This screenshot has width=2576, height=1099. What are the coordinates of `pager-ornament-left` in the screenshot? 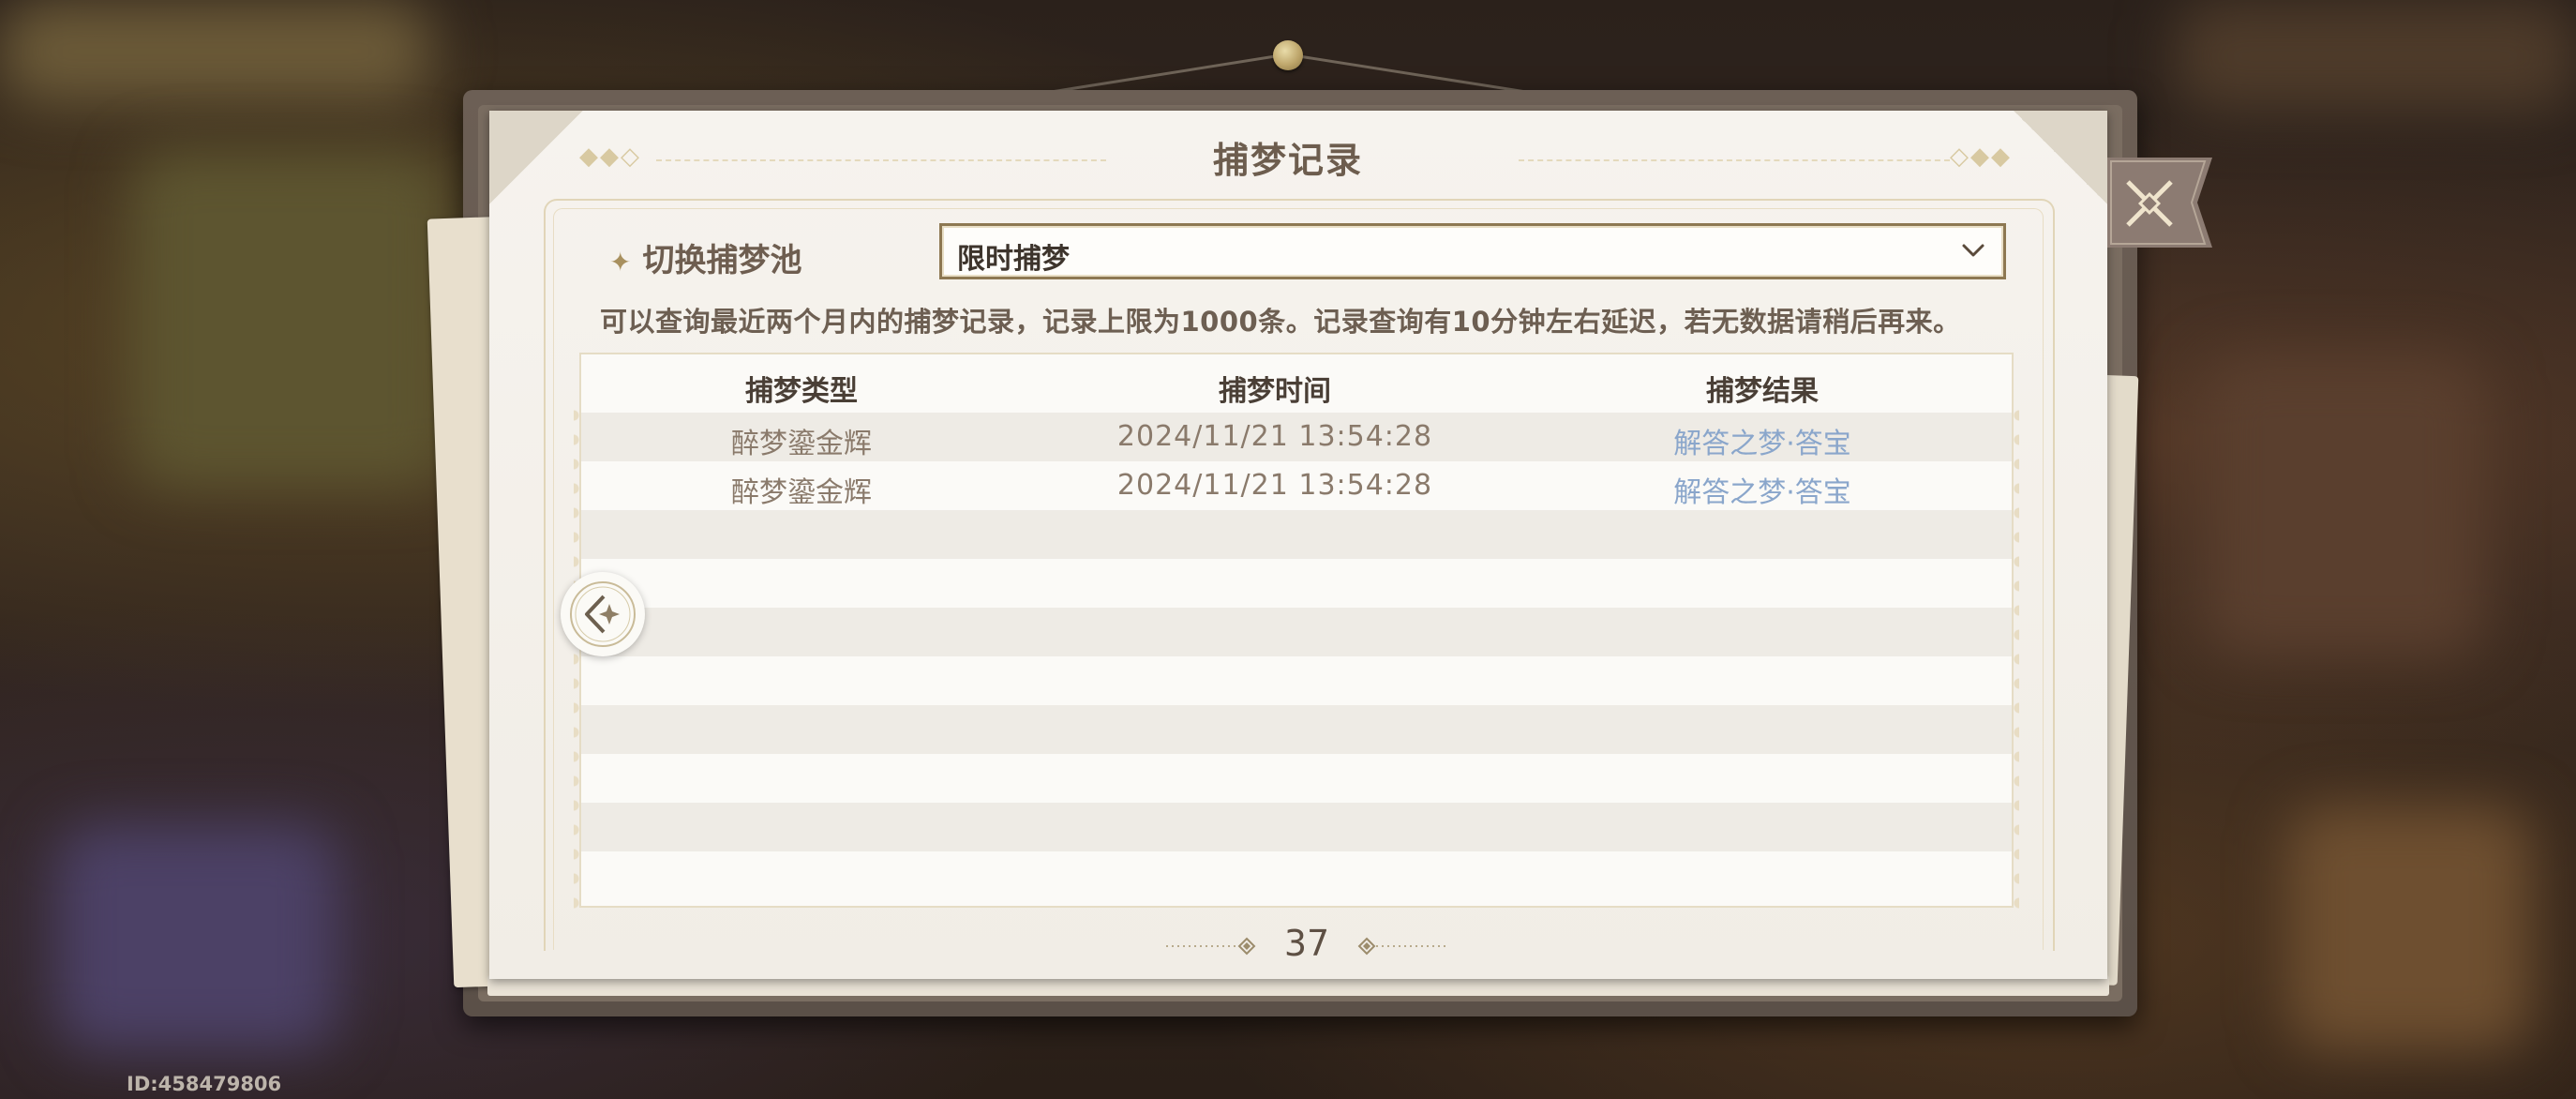 It's located at (1211, 946).